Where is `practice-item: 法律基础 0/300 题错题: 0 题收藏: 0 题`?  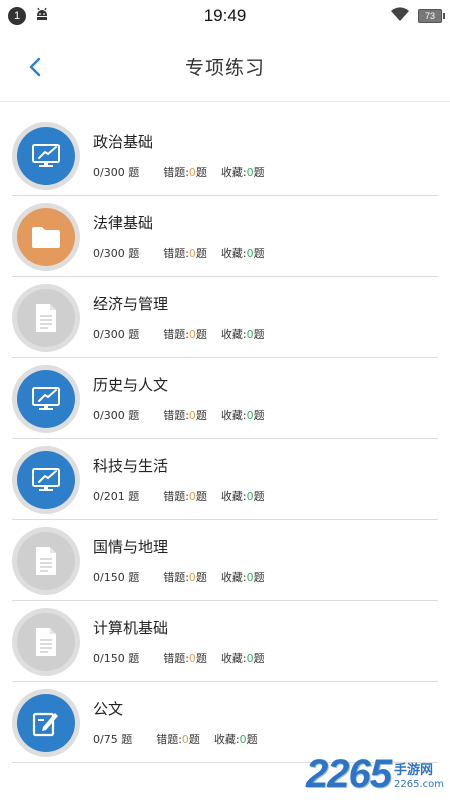 practice-item: 法律基础 0/300 题错题: 0 题收藏: 0 题 is located at coordinates (225, 236).